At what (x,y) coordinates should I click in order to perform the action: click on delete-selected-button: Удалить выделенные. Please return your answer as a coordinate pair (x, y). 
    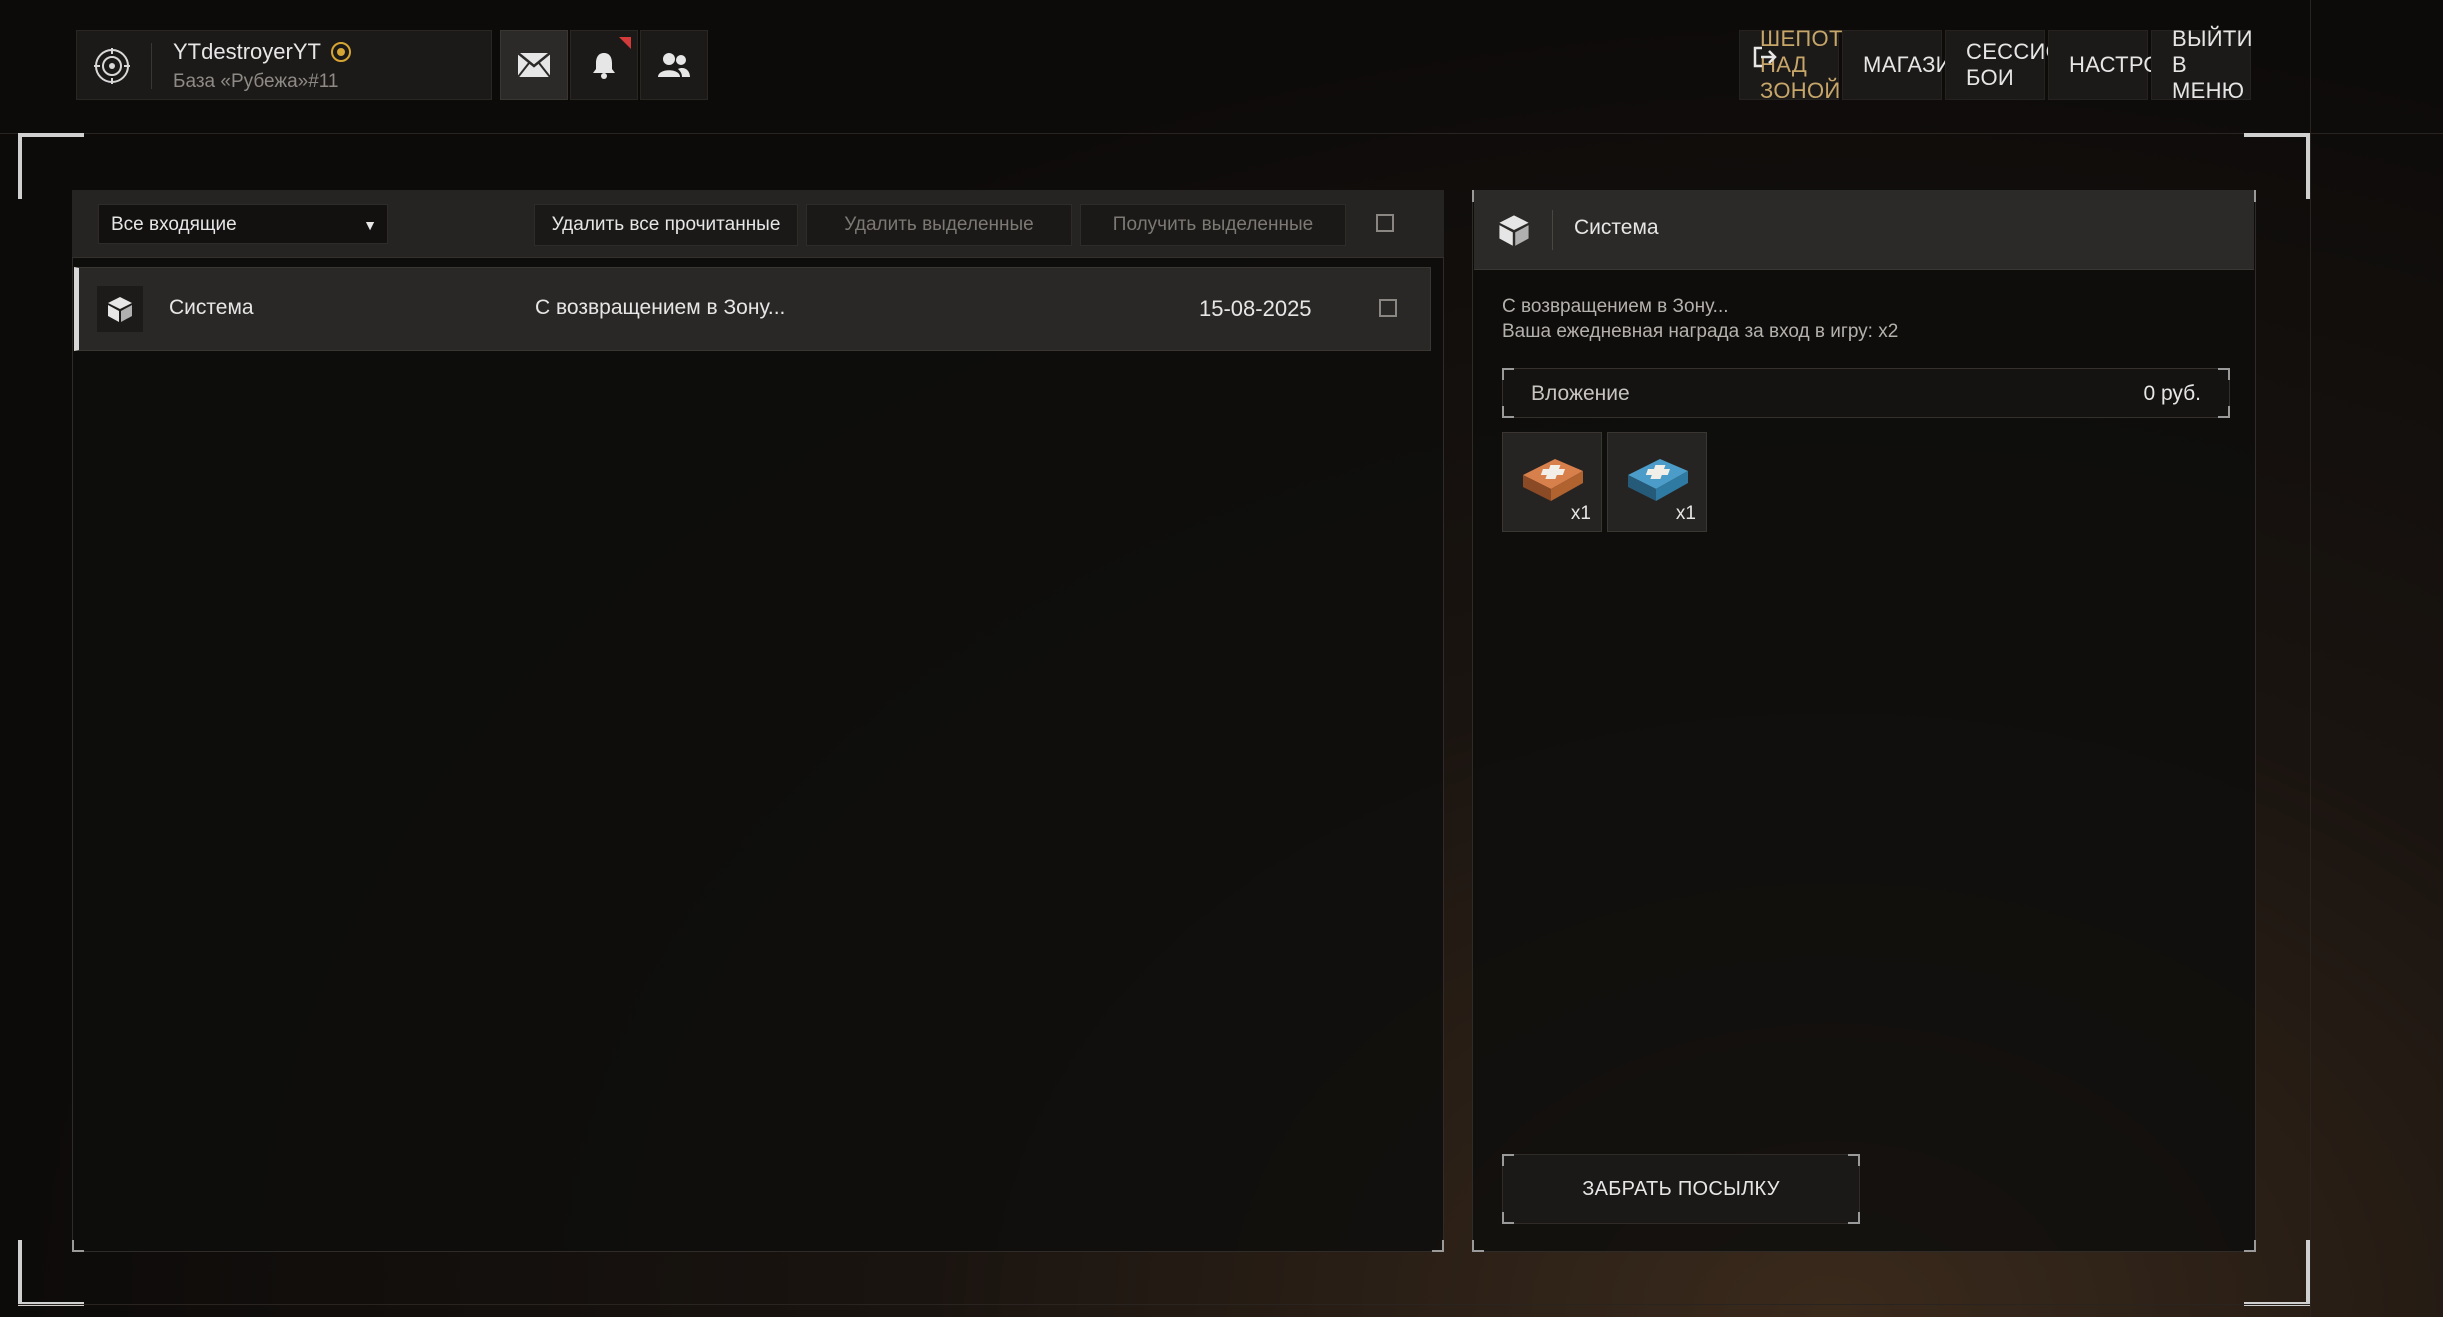
    Looking at the image, I should click on (939, 225).